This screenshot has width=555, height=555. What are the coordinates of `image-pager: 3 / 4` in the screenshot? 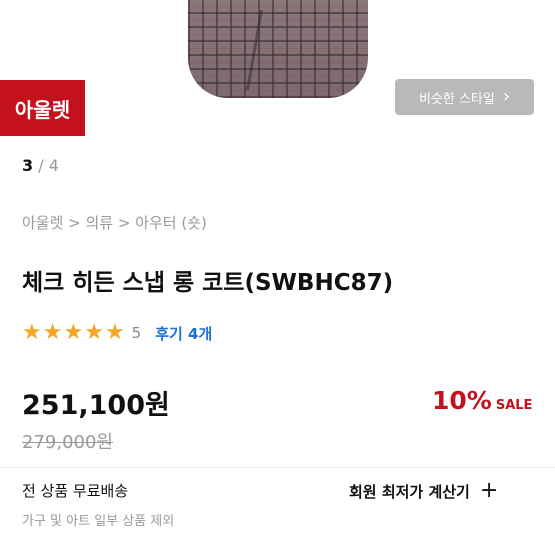 It's located at (40, 165).